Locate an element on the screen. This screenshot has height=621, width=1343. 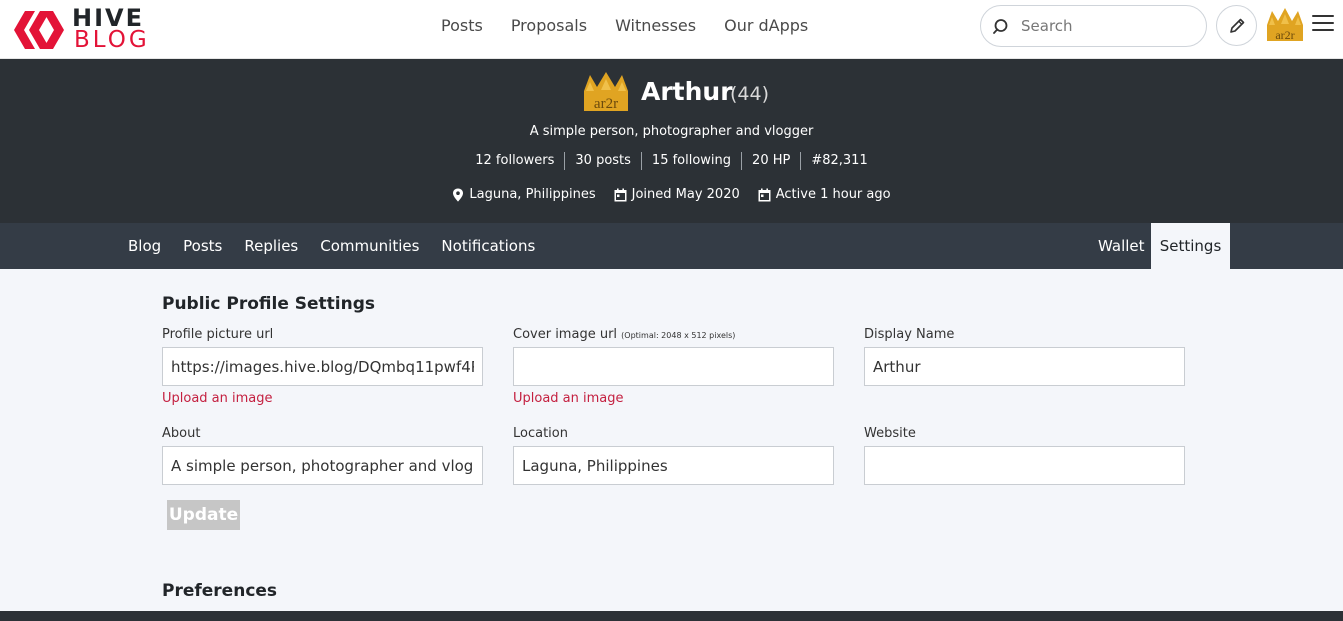
public-profile-settings-title: Public Profile Settings is located at coordinates (269, 304).